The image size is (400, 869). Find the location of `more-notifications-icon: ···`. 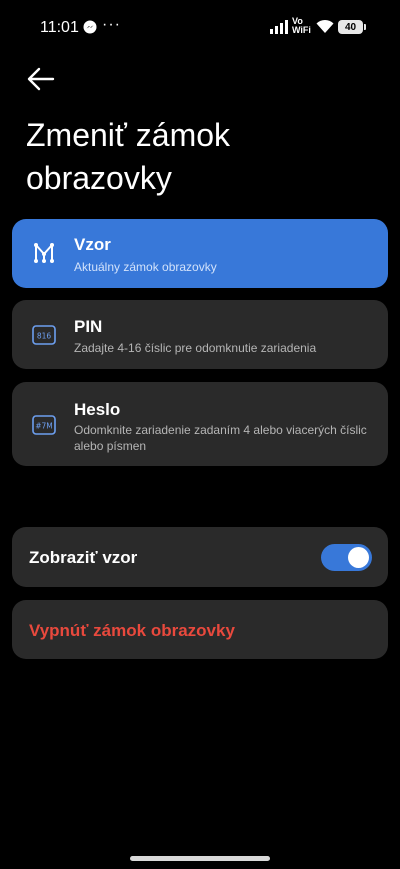

more-notifications-icon: ··· is located at coordinates (111, 24).